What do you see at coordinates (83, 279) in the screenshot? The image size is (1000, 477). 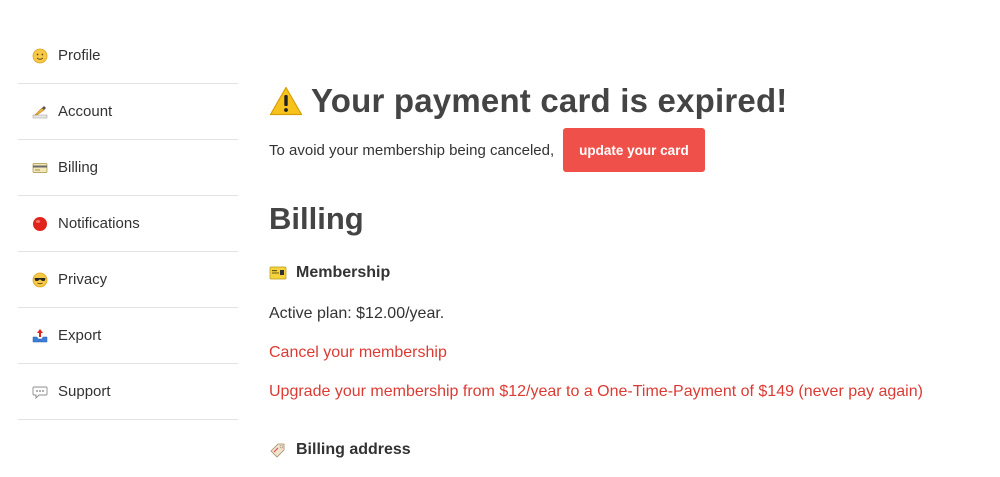 I see `sidebar-item-label: Privacy` at bounding box center [83, 279].